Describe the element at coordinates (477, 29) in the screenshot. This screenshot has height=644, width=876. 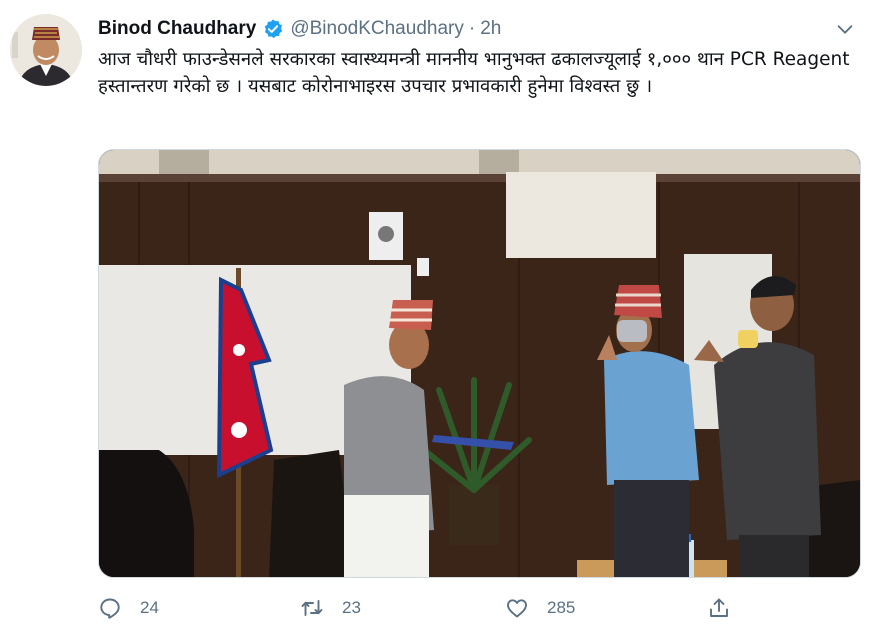
I see `tweet-header: Binod Chaudhary @BinodKChaudhary · 2h` at that location.